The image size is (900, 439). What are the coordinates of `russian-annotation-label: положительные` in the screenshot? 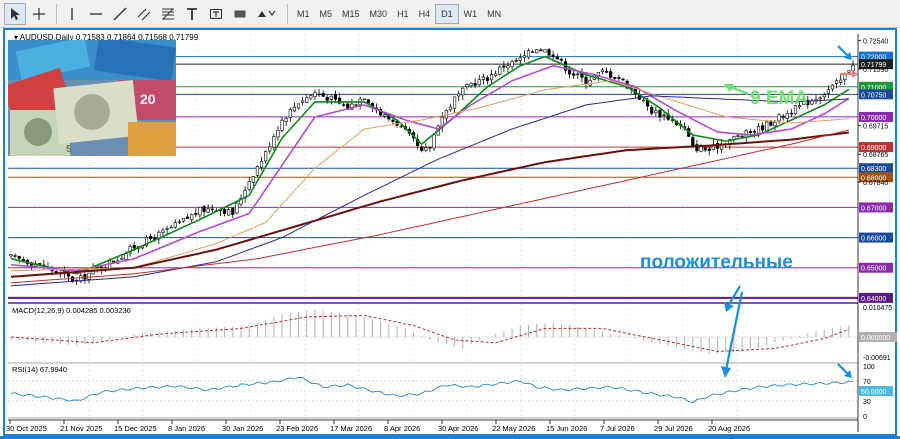 It's located at (716, 262).